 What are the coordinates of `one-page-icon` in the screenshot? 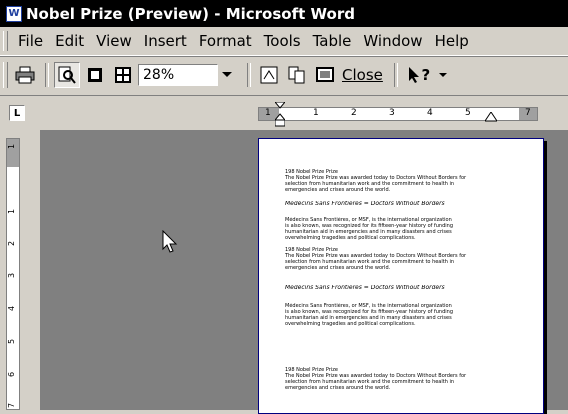 It's located at (95, 75).